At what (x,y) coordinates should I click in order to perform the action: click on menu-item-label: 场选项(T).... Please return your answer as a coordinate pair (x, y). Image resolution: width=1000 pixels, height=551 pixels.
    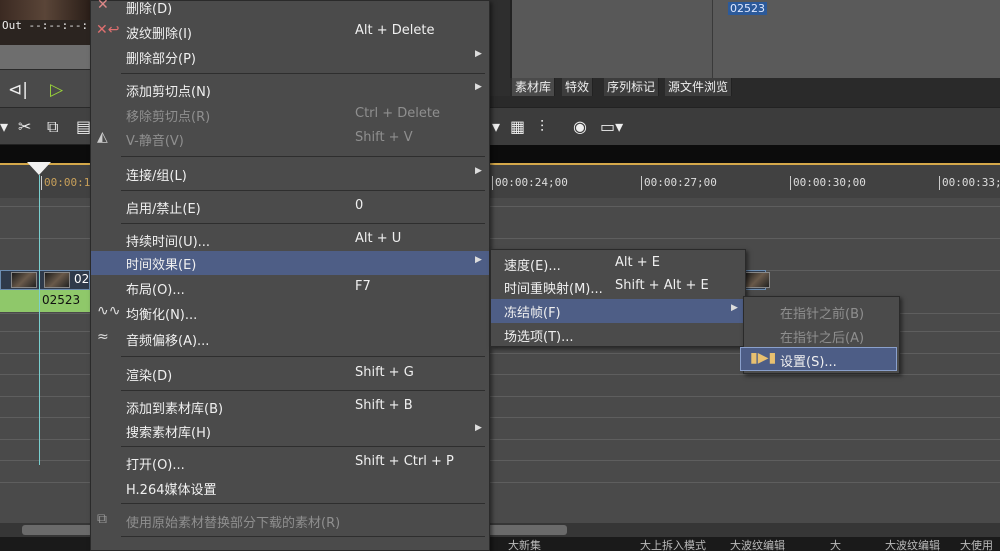
    Looking at the image, I should click on (539, 337).